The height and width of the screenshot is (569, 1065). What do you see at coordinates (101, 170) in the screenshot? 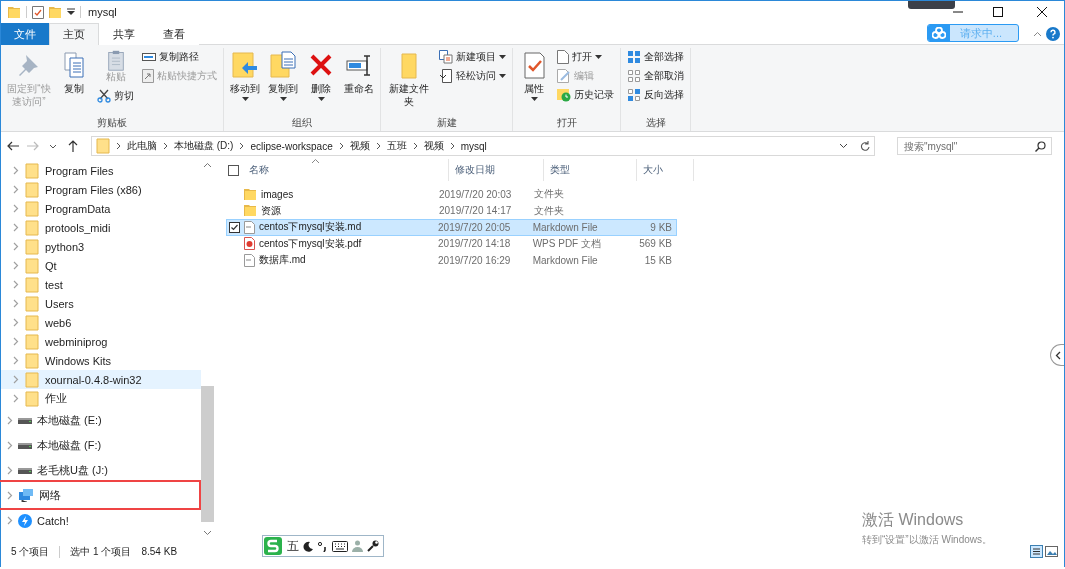
I see `tree-item: Program Files` at bounding box center [101, 170].